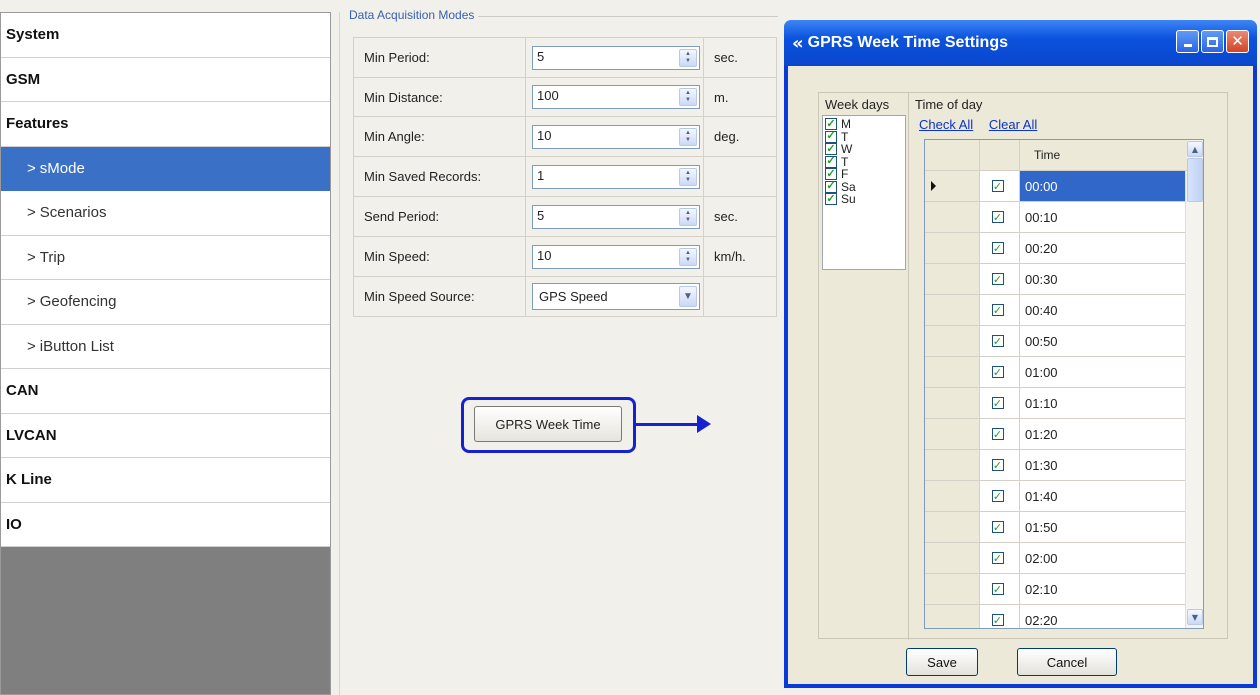 This screenshot has height=695, width=1260. Describe the element at coordinates (165, 168) in the screenshot. I see `nav-item-smode: > sMode` at that location.